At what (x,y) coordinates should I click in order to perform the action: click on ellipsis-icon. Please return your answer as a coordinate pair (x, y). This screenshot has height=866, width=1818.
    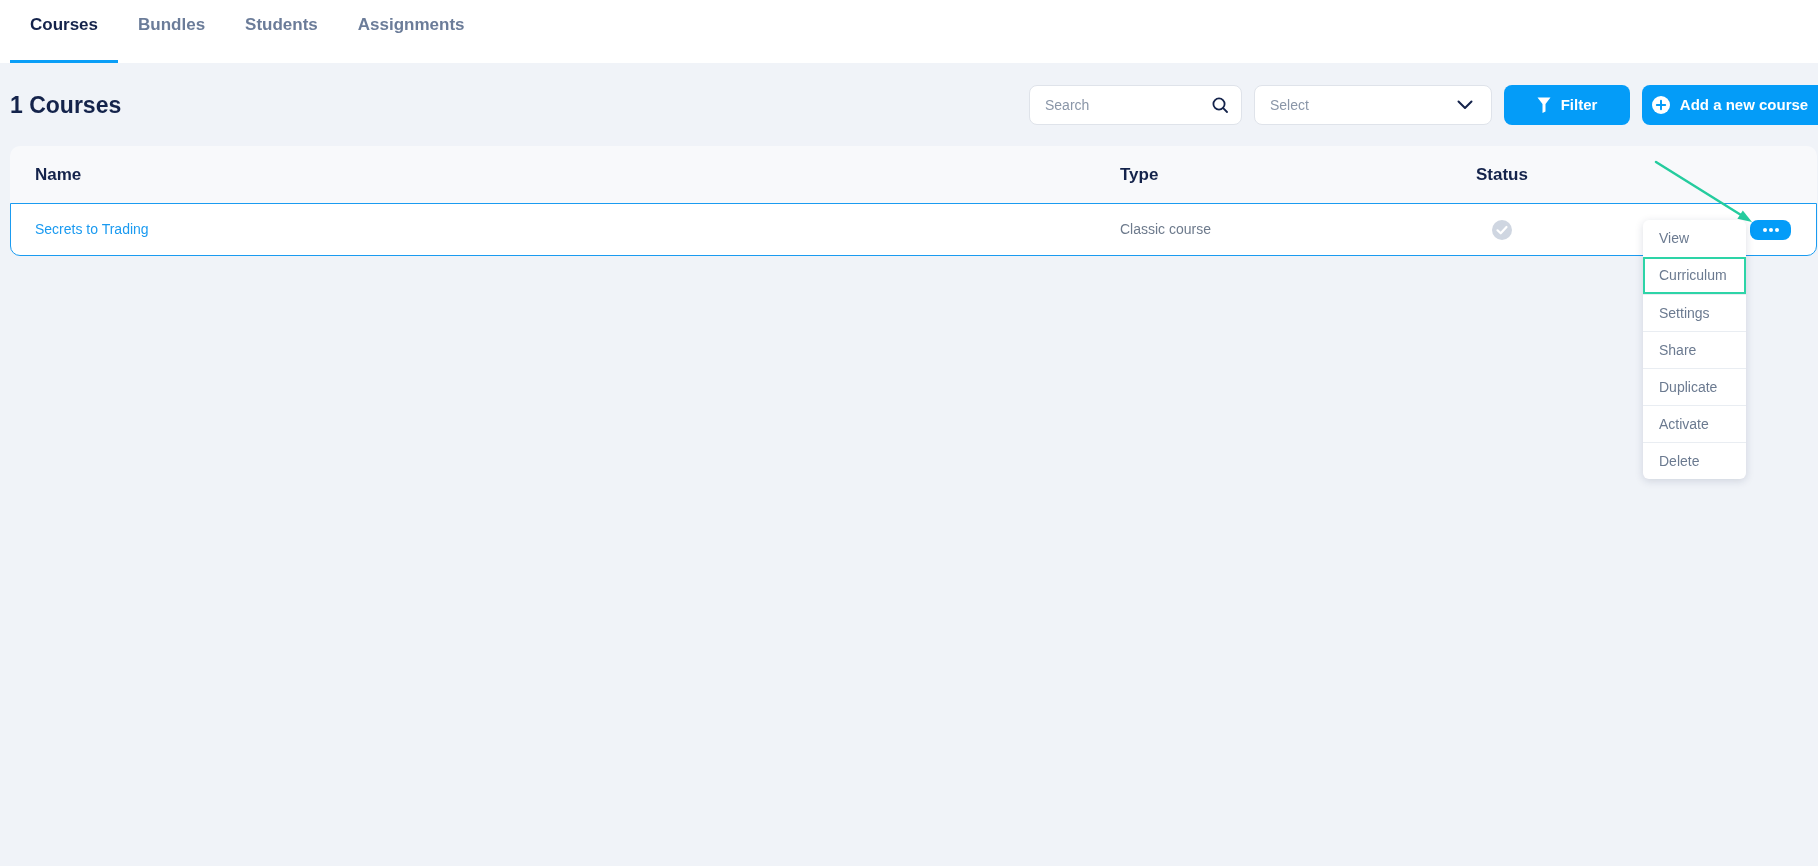
    Looking at the image, I should click on (1770, 229).